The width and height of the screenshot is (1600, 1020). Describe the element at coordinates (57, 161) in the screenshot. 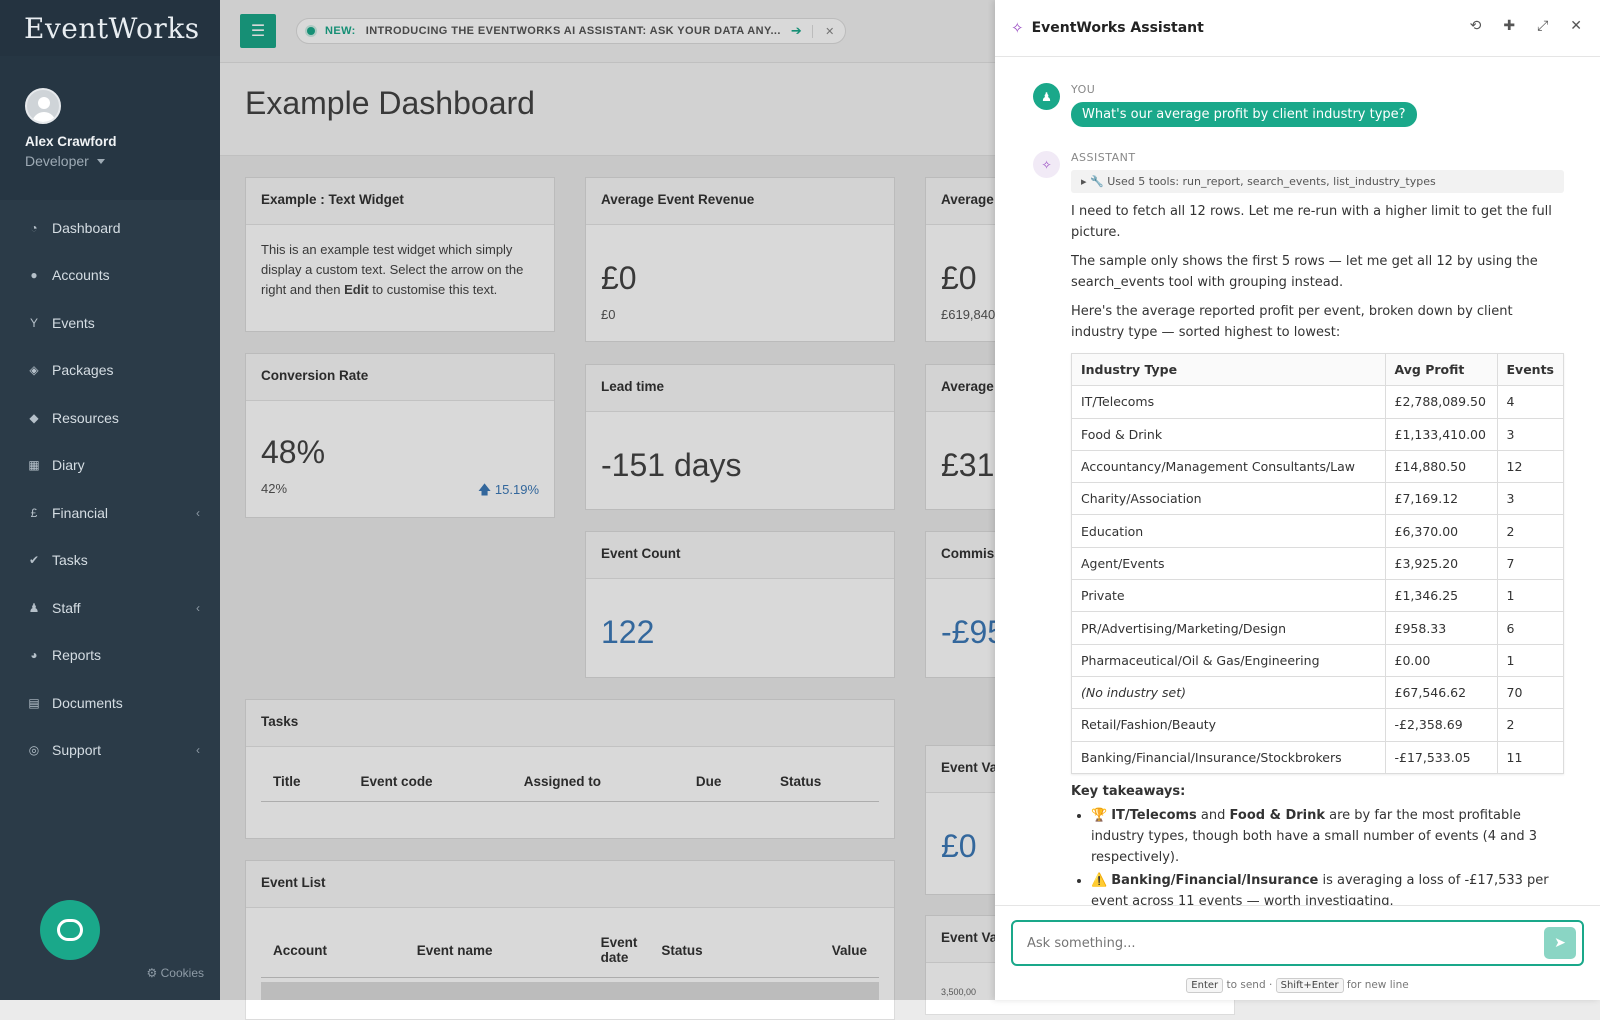

I see `user-role: Developer` at that location.